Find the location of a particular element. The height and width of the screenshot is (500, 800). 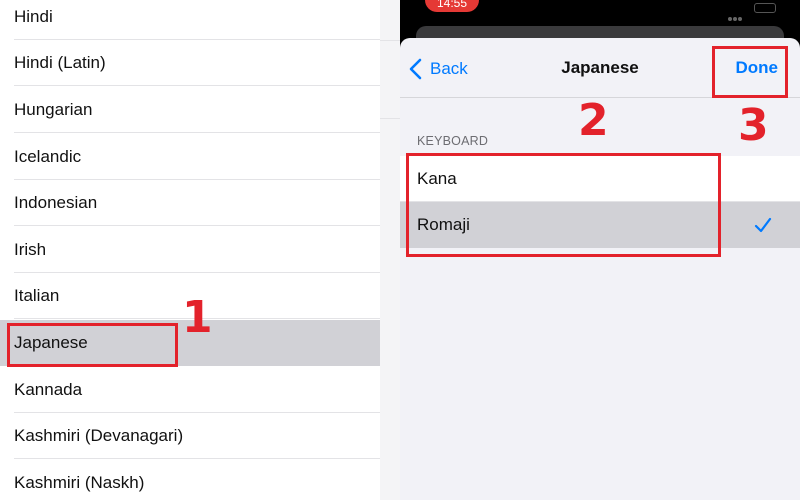

language-item-italian: Italian is located at coordinates (190, 296).